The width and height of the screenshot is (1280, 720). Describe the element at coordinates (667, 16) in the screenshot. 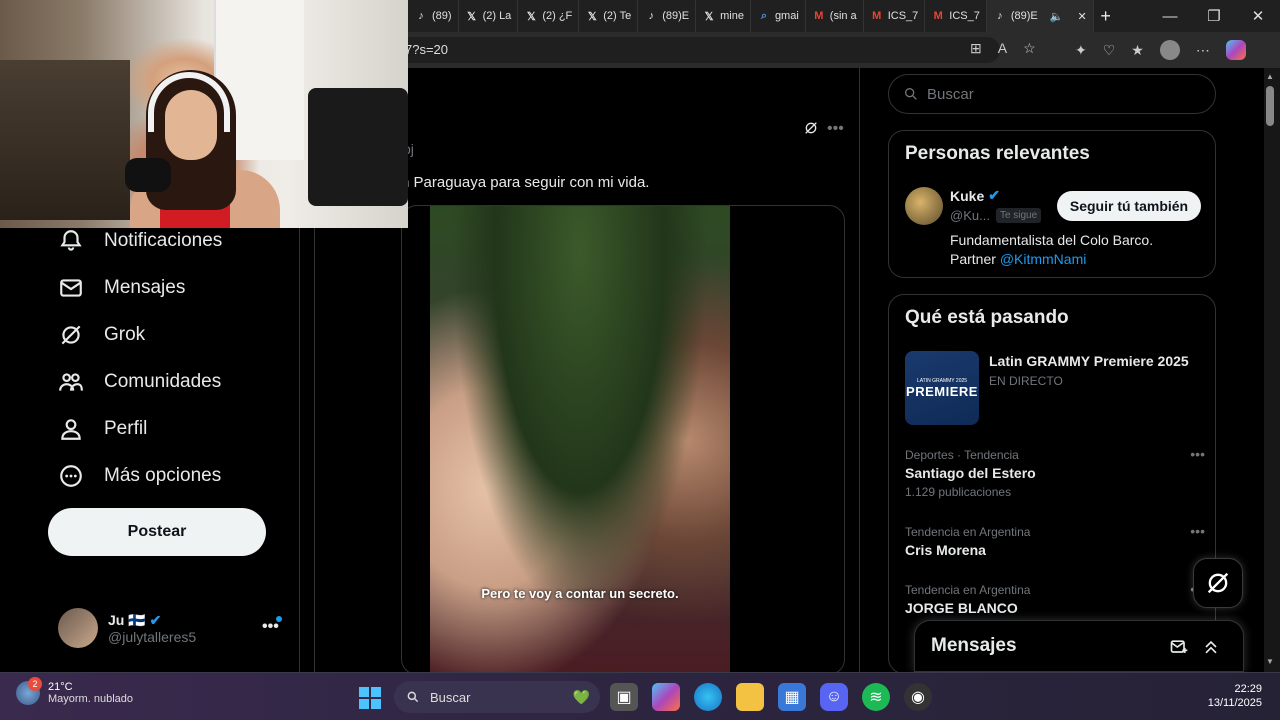

I see `browser-tab: ♪ (89)E` at that location.